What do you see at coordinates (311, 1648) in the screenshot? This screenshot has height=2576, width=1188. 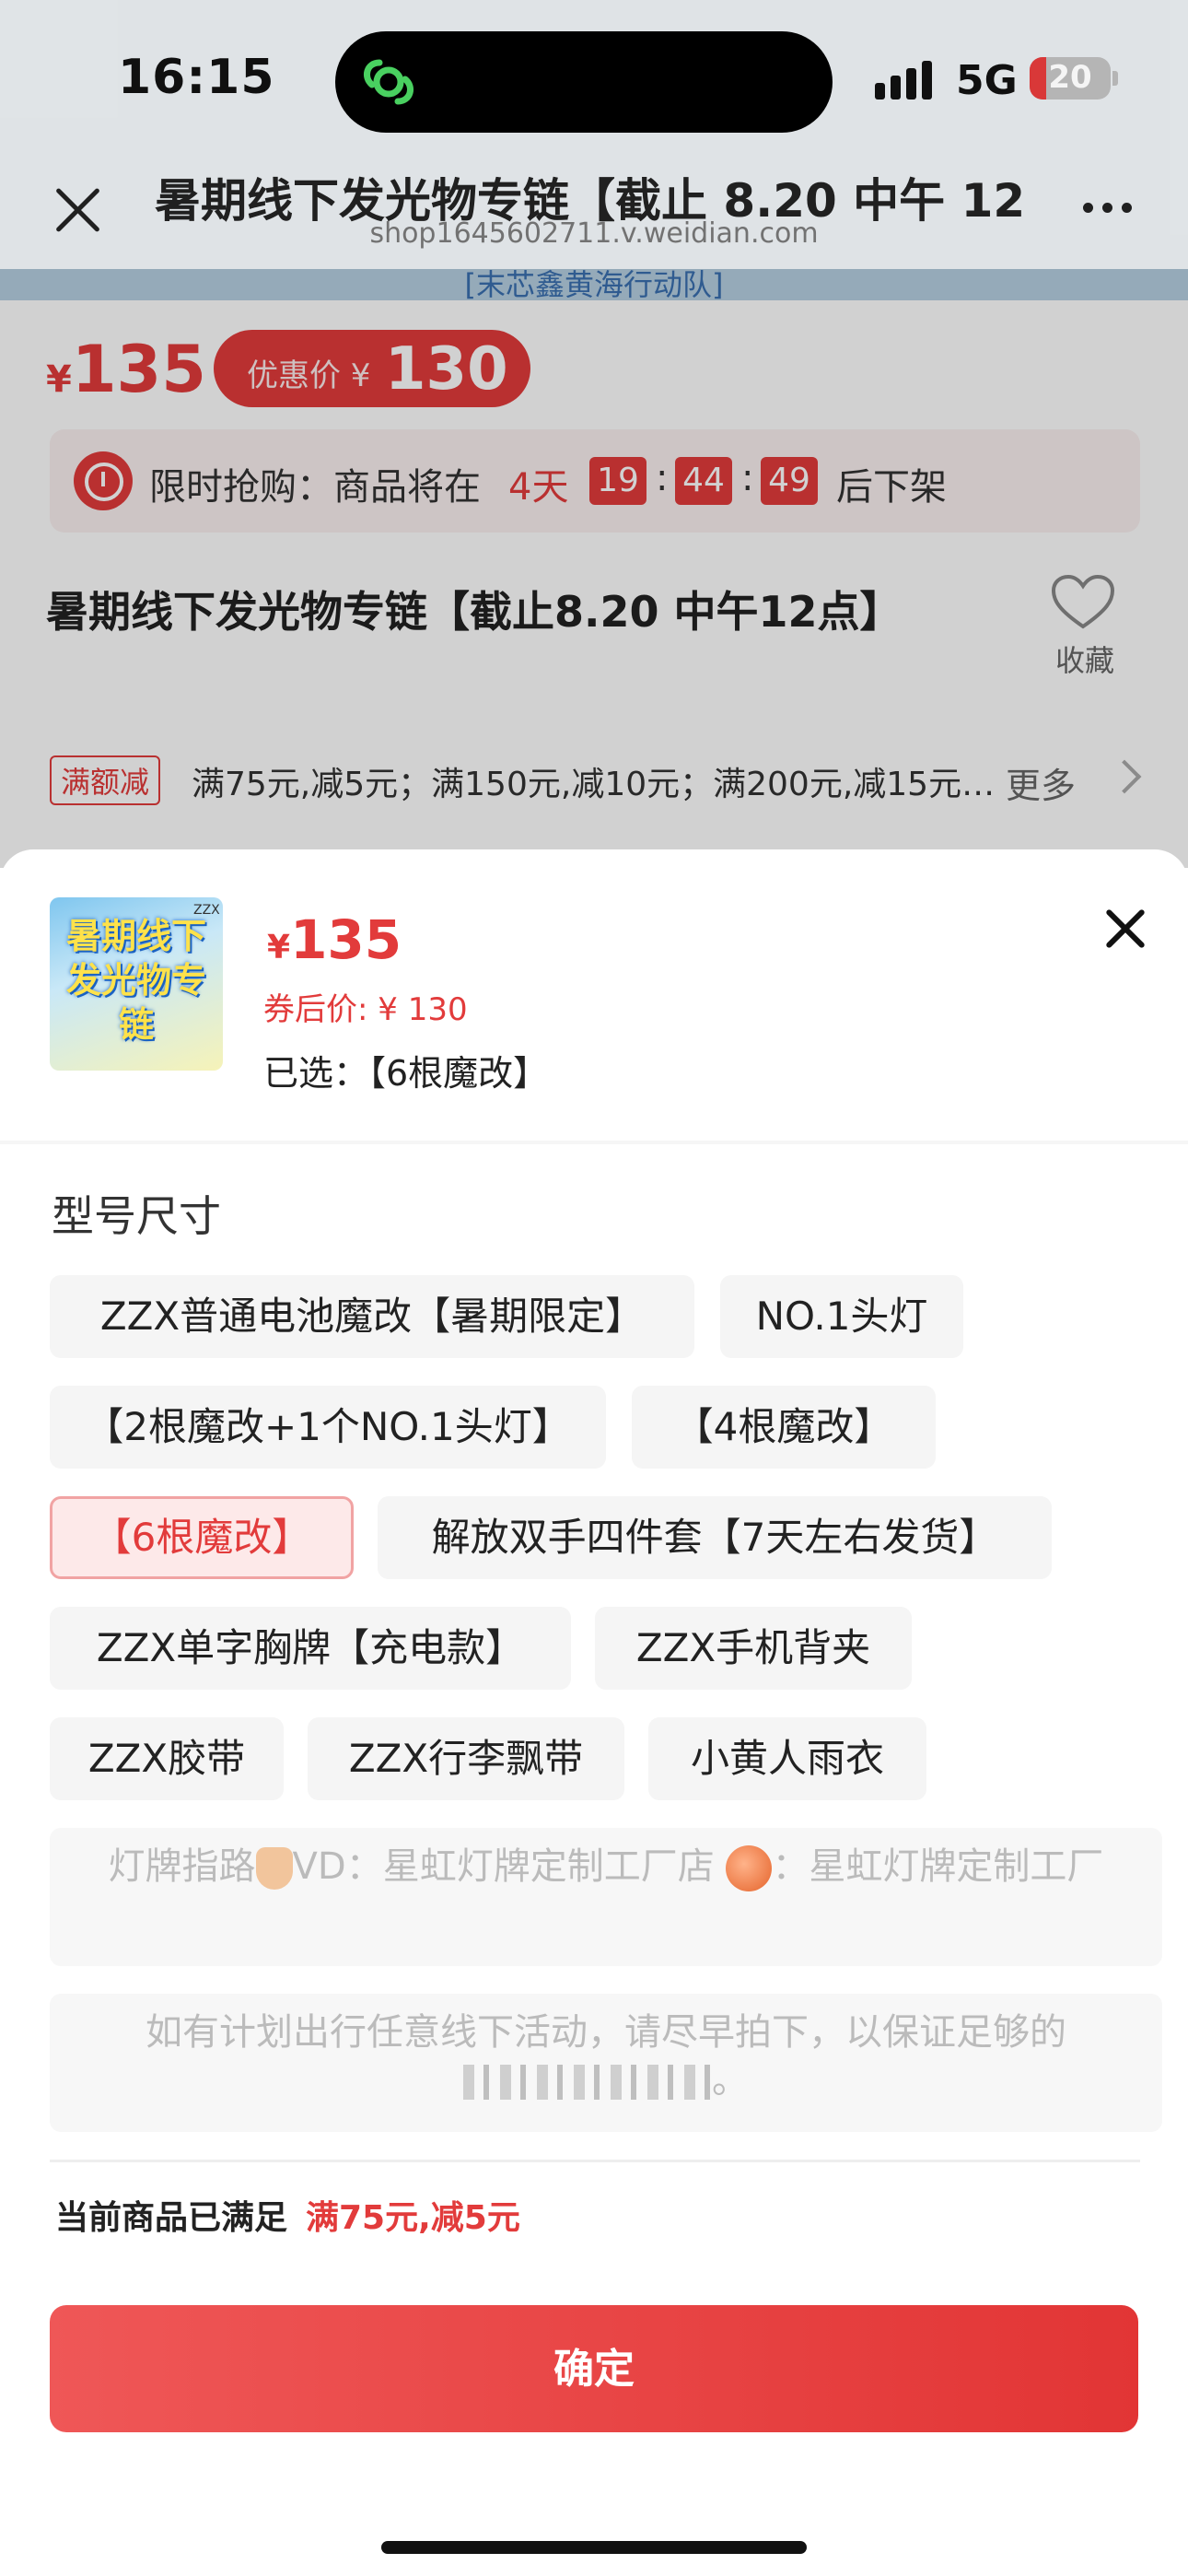 I see `option-chip: ZZX单字胸牌【充电款】` at bounding box center [311, 1648].